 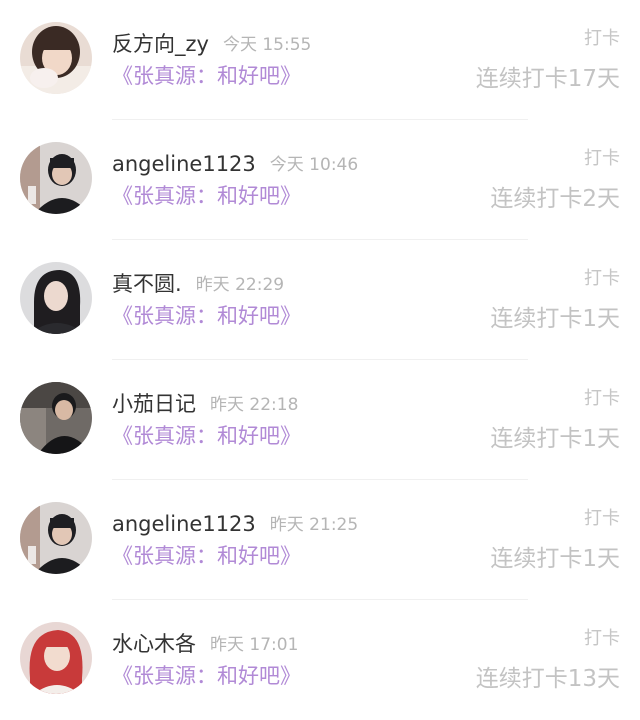 I want to click on user-name: 小茄日记 昨天 22:18, so click(x=205, y=404).